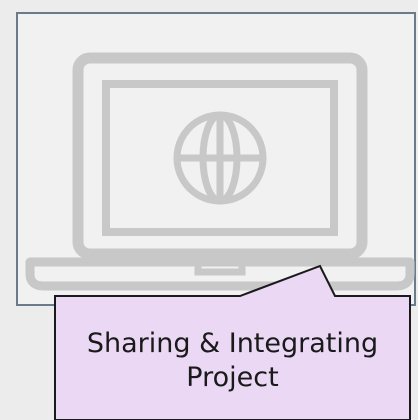 Image resolution: width=418 pixels, height=420 pixels. I want to click on callout-label: Sharing & Integrating Project, so click(232, 360).